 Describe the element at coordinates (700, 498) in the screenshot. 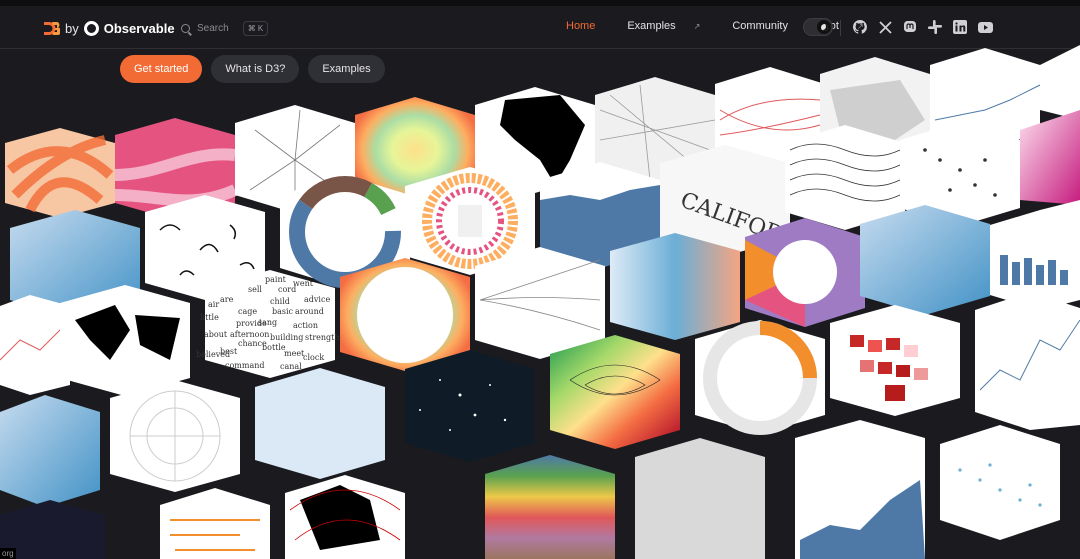

I see `hex-bubble-gray` at that location.